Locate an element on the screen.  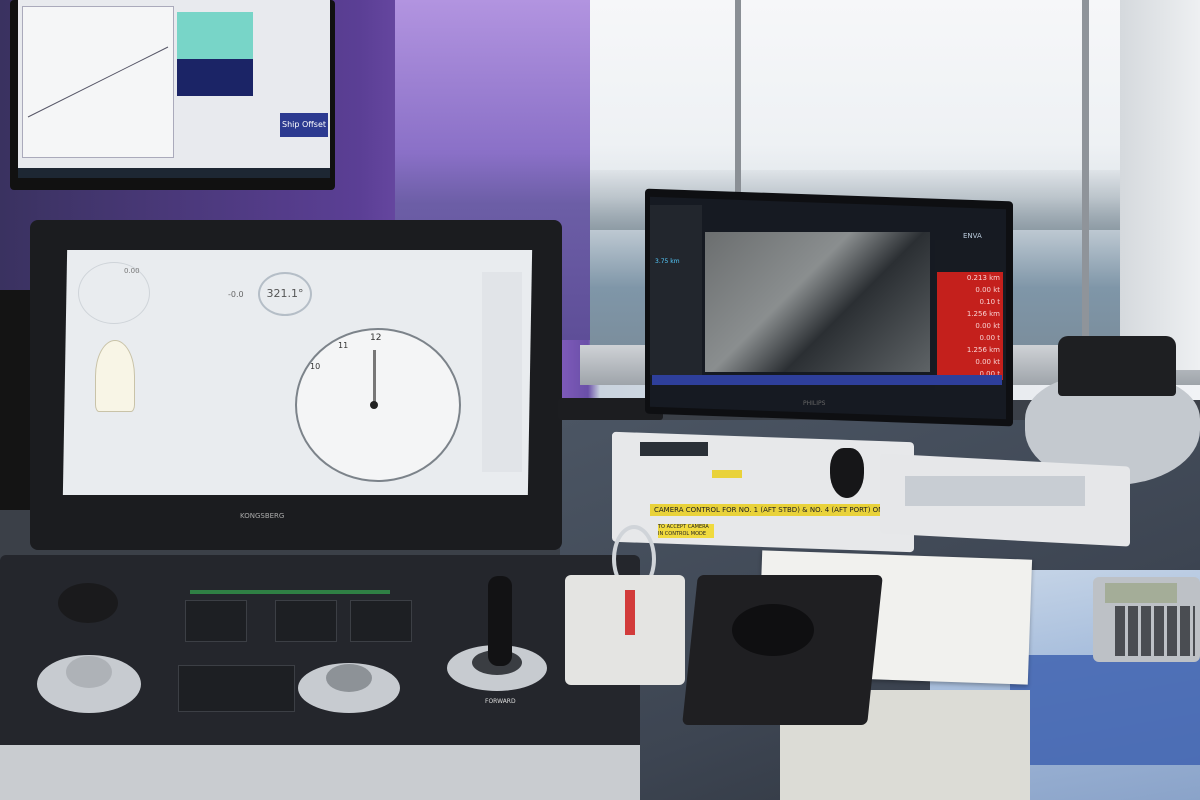
controller-screen is located at coordinates (995, 491).